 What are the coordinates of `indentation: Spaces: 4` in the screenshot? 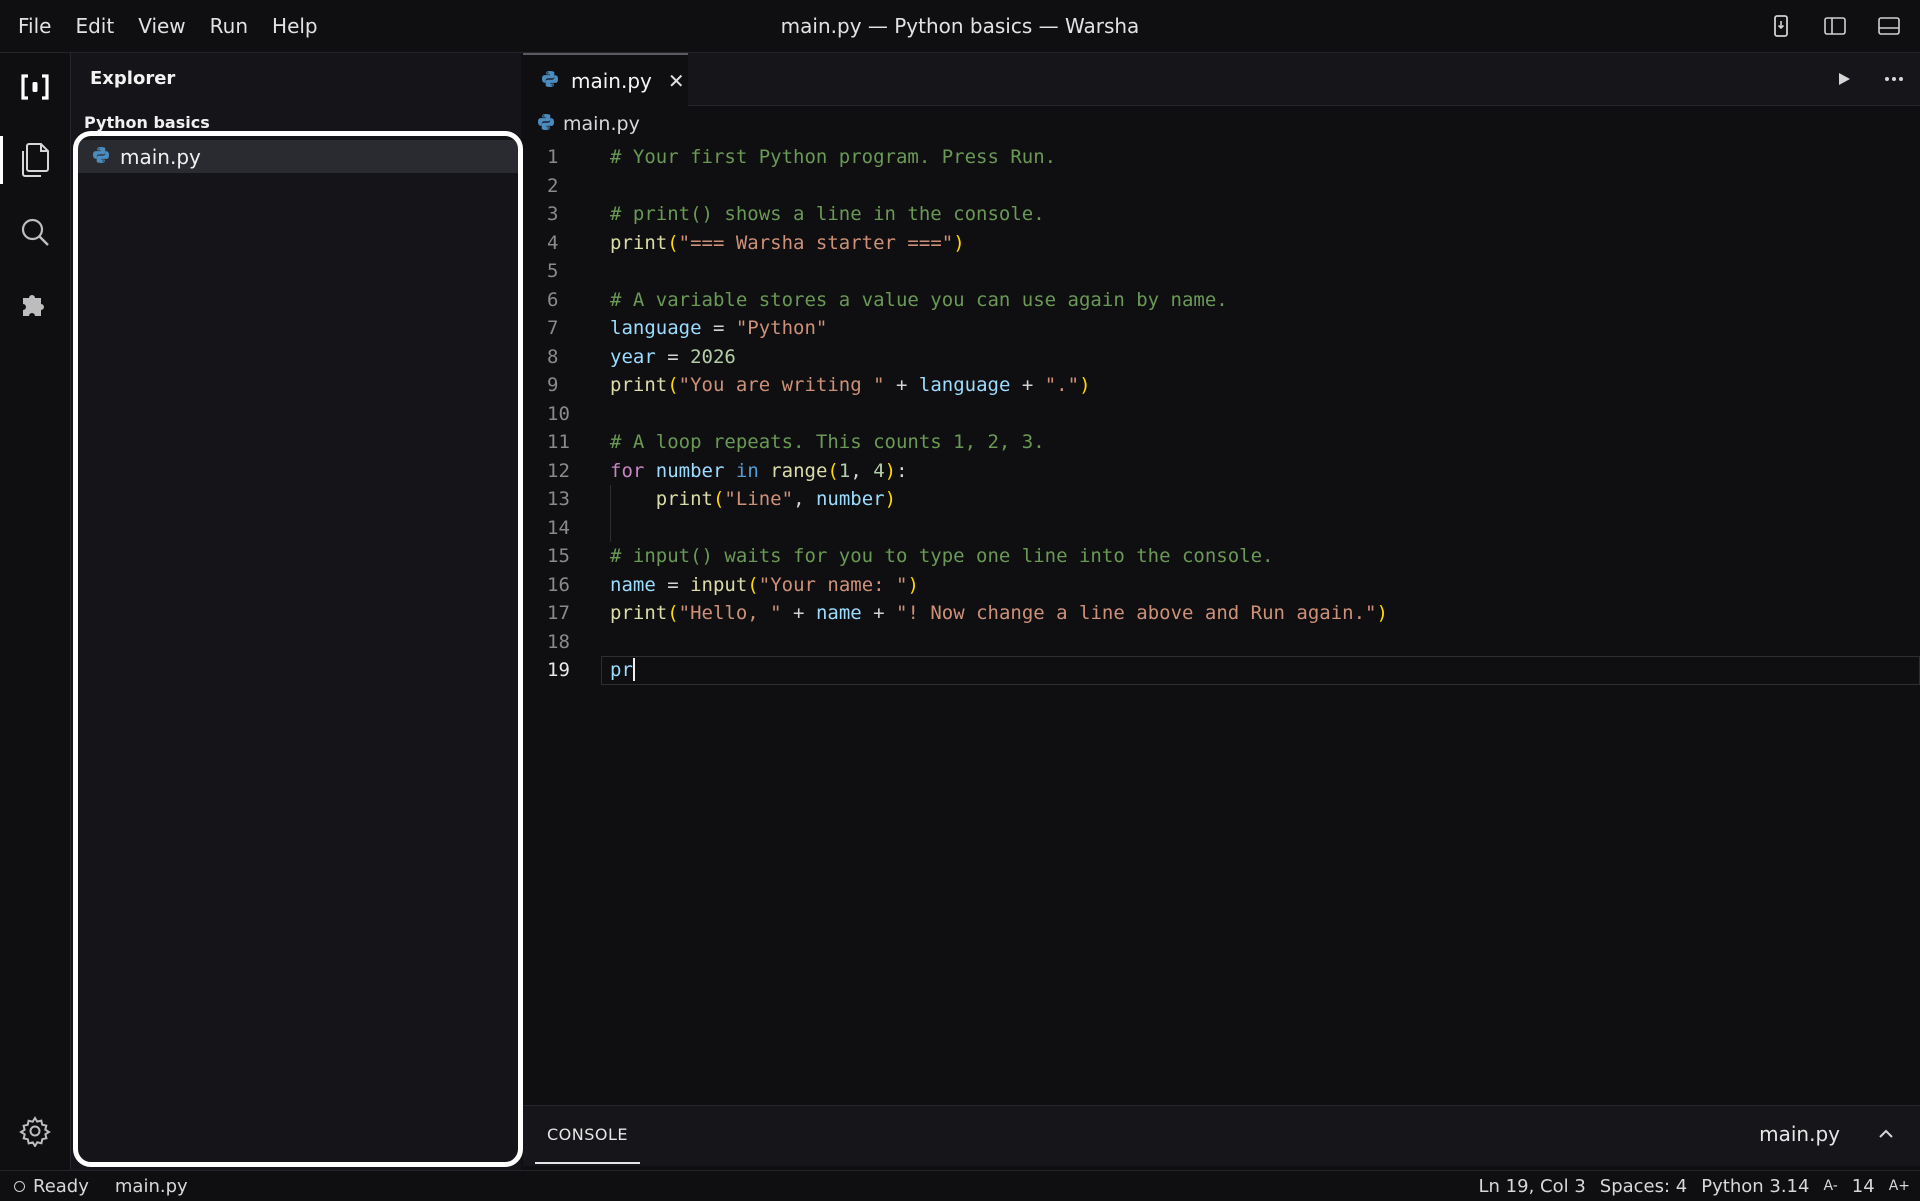 It's located at (1643, 1186).